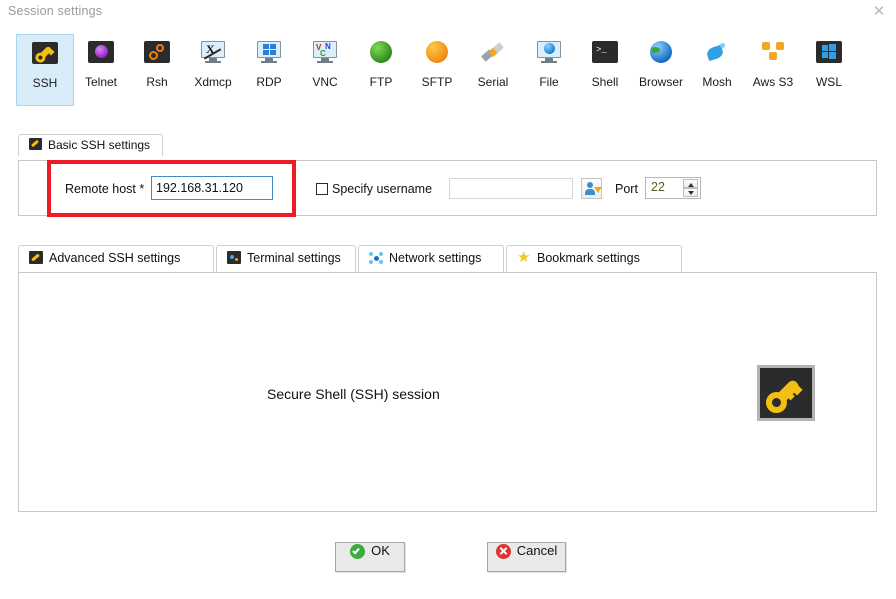  Describe the element at coordinates (717, 55) in the screenshot. I see `mosh-satellite-icon` at that location.